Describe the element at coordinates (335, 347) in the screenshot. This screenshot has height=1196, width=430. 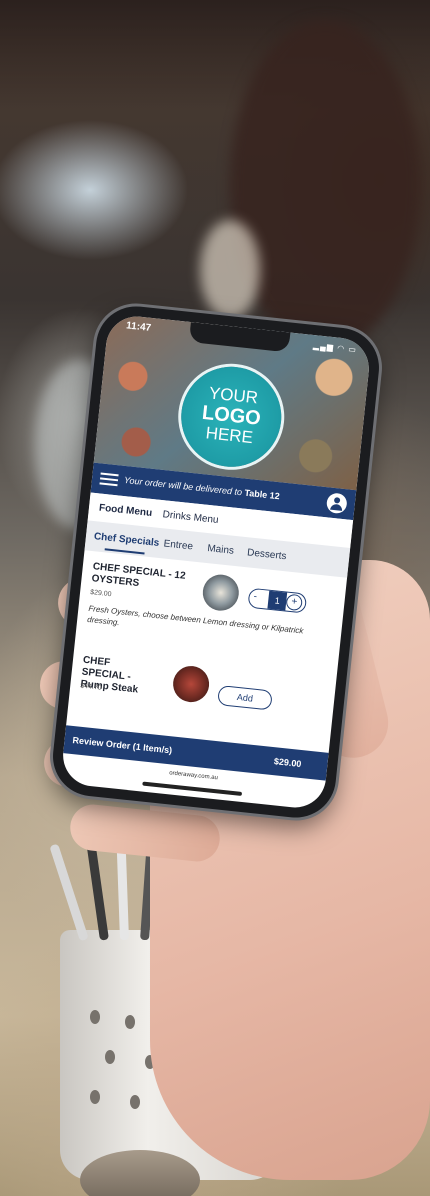
I see `signal-wifi-battery-icon: ▂▄▆ ◠ ▭` at that location.